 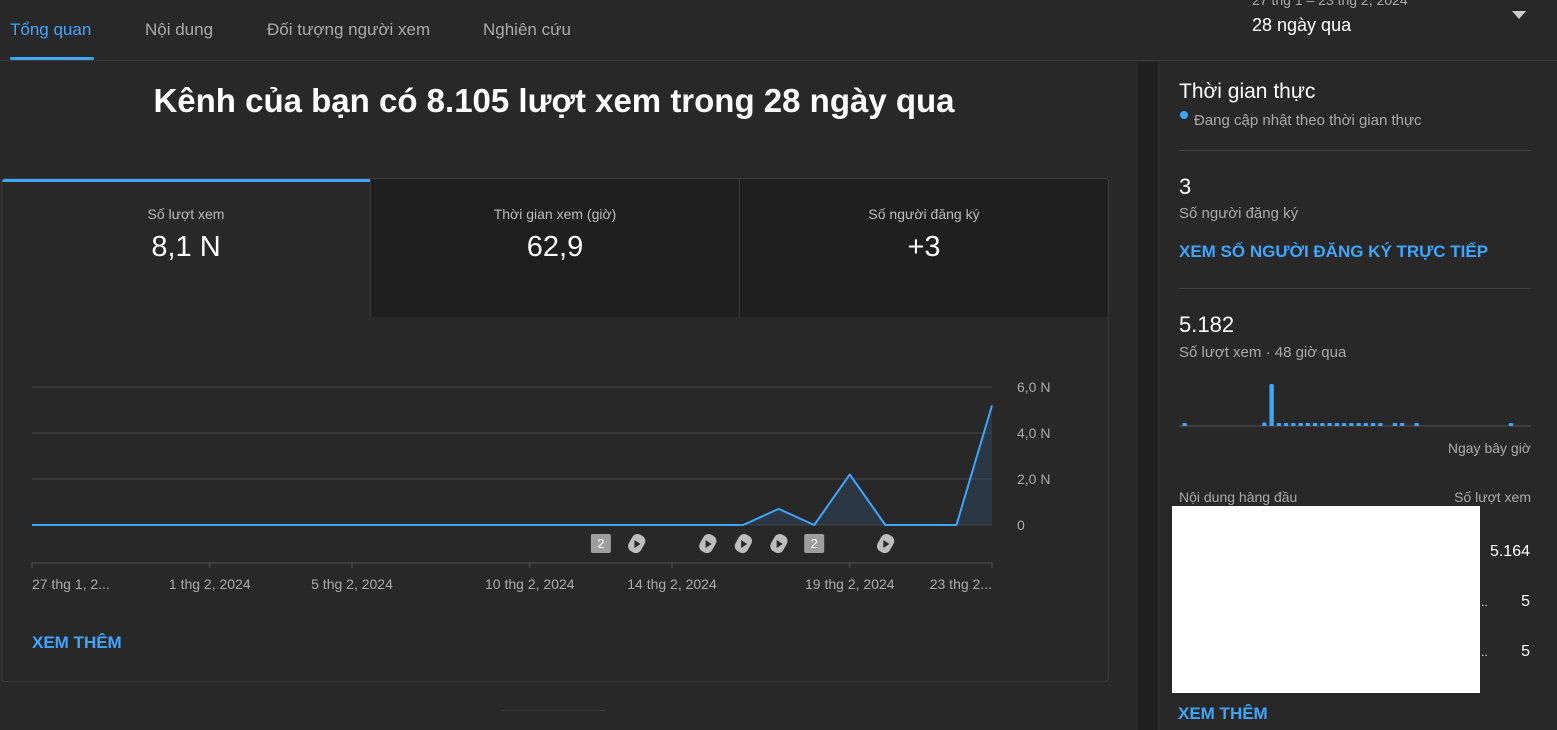 I want to click on tab-content: Nội dung, so click(x=179, y=30).